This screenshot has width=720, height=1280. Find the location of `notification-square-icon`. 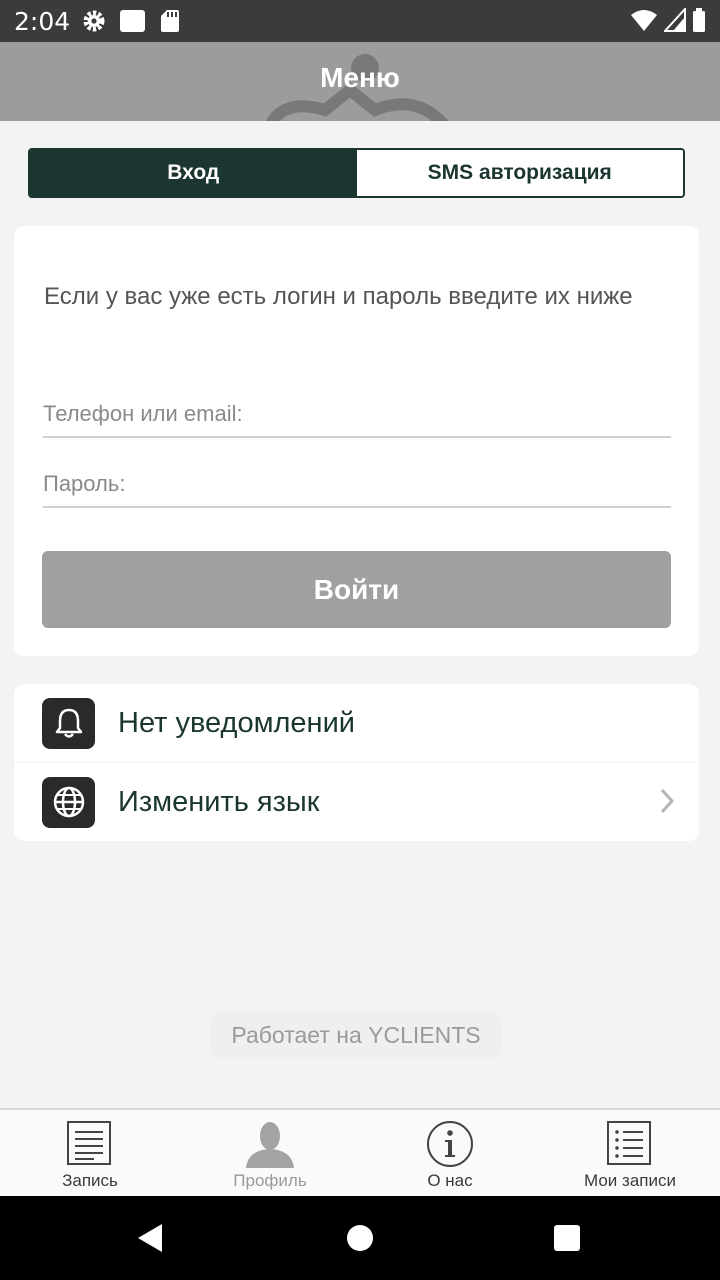

notification-square-icon is located at coordinates (132, 21).